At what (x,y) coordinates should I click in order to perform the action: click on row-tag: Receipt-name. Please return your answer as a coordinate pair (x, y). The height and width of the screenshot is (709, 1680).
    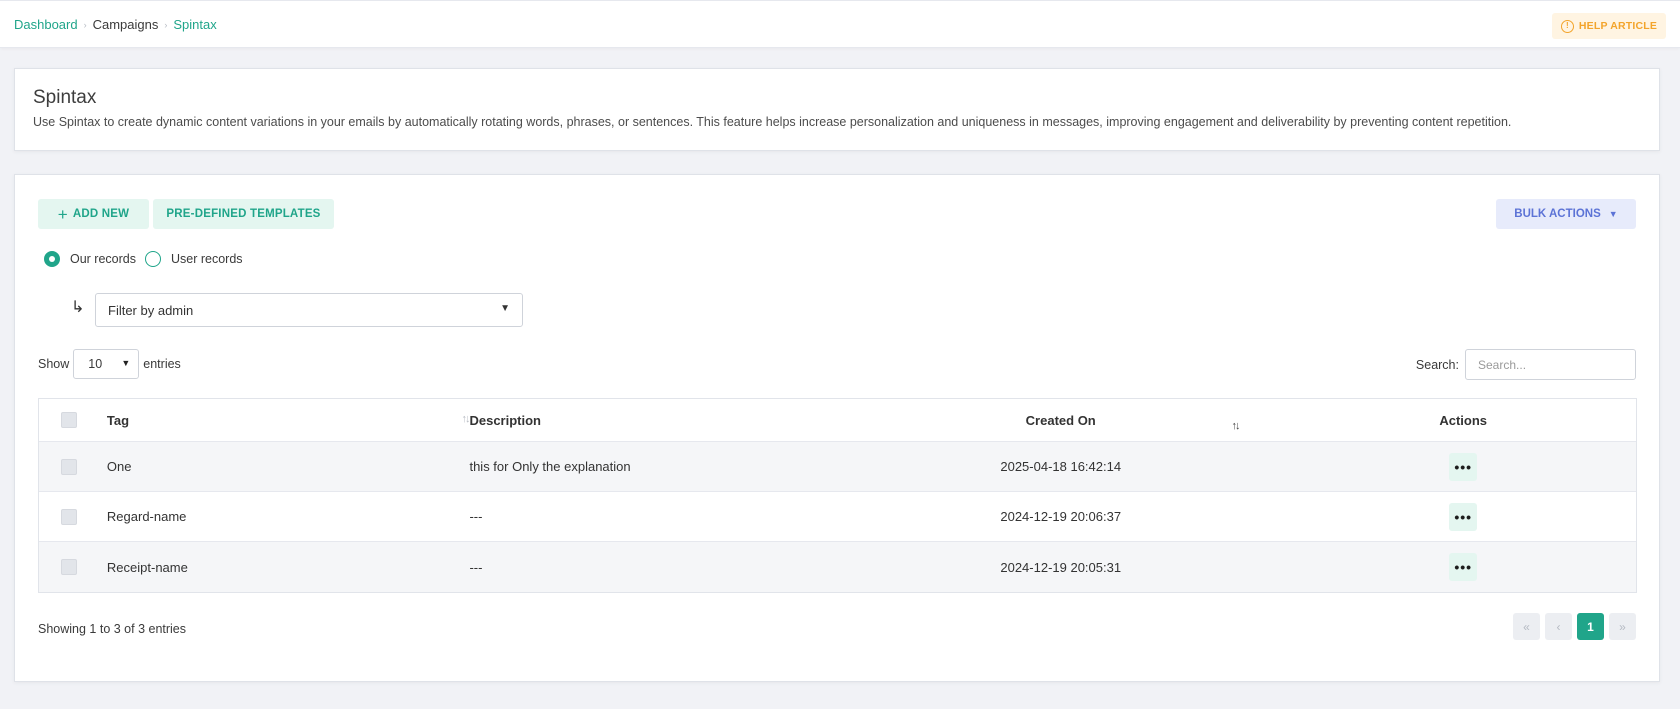
    Looking at the image, I should click on (147, 567).